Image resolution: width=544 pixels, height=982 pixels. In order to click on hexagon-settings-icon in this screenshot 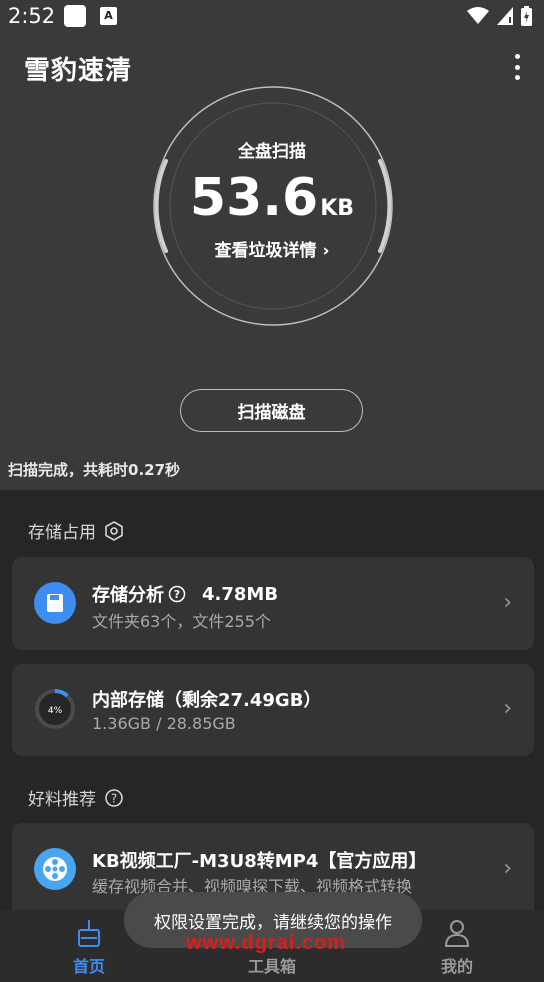, I will do `click(114, 530)`.